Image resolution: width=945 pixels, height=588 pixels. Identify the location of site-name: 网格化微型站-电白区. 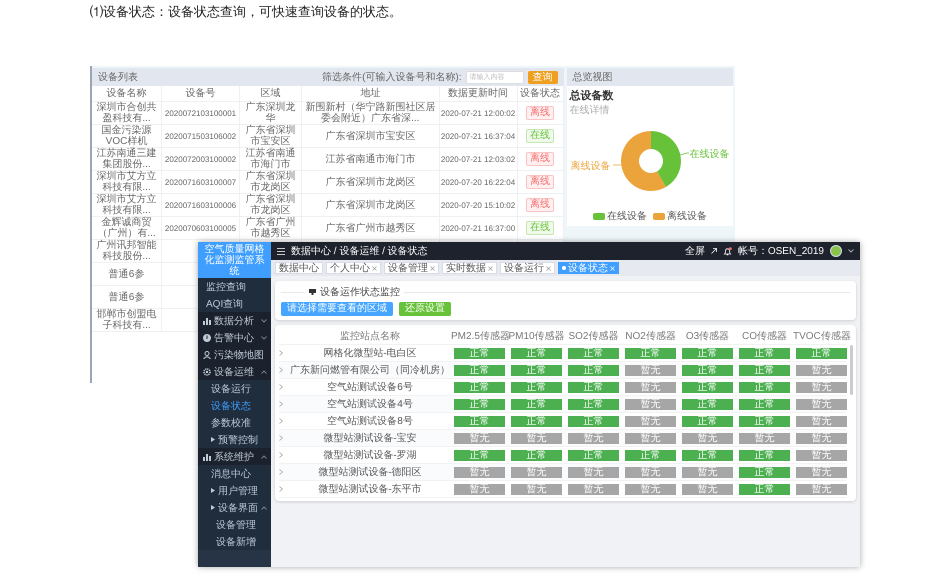
(370, 353).